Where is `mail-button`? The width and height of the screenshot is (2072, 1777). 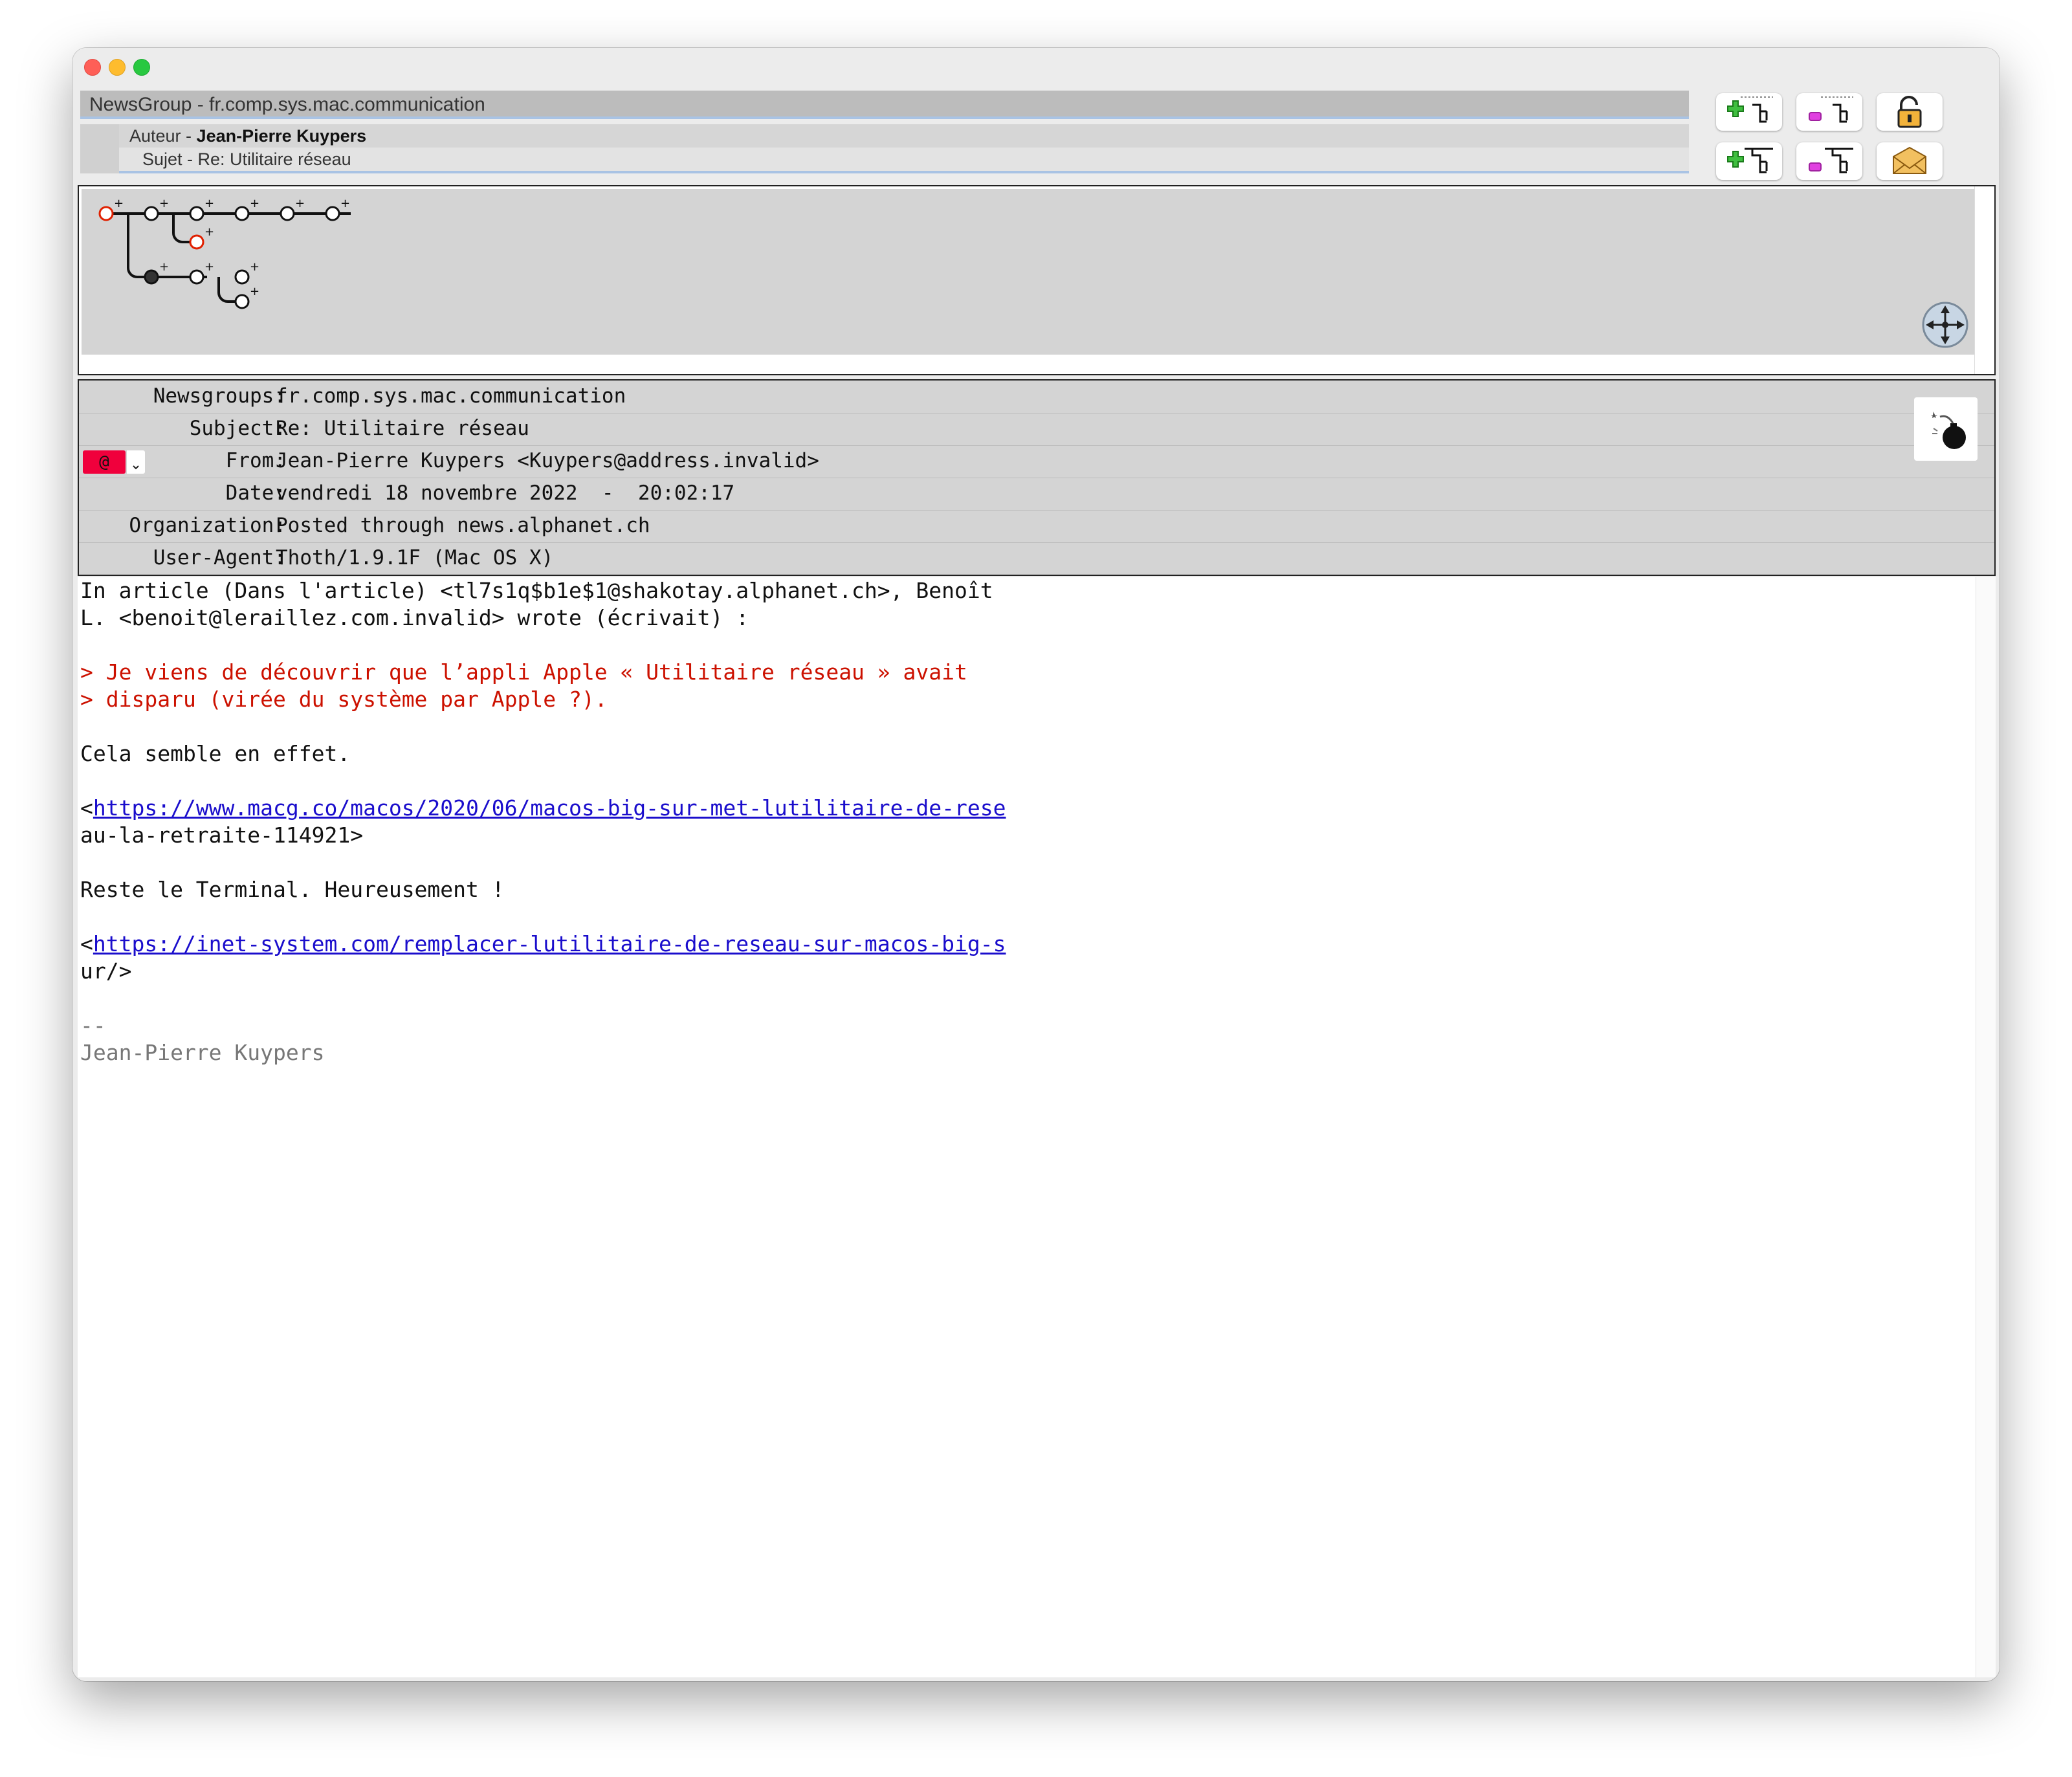 mail-button is located at coordinates (1910, 161).